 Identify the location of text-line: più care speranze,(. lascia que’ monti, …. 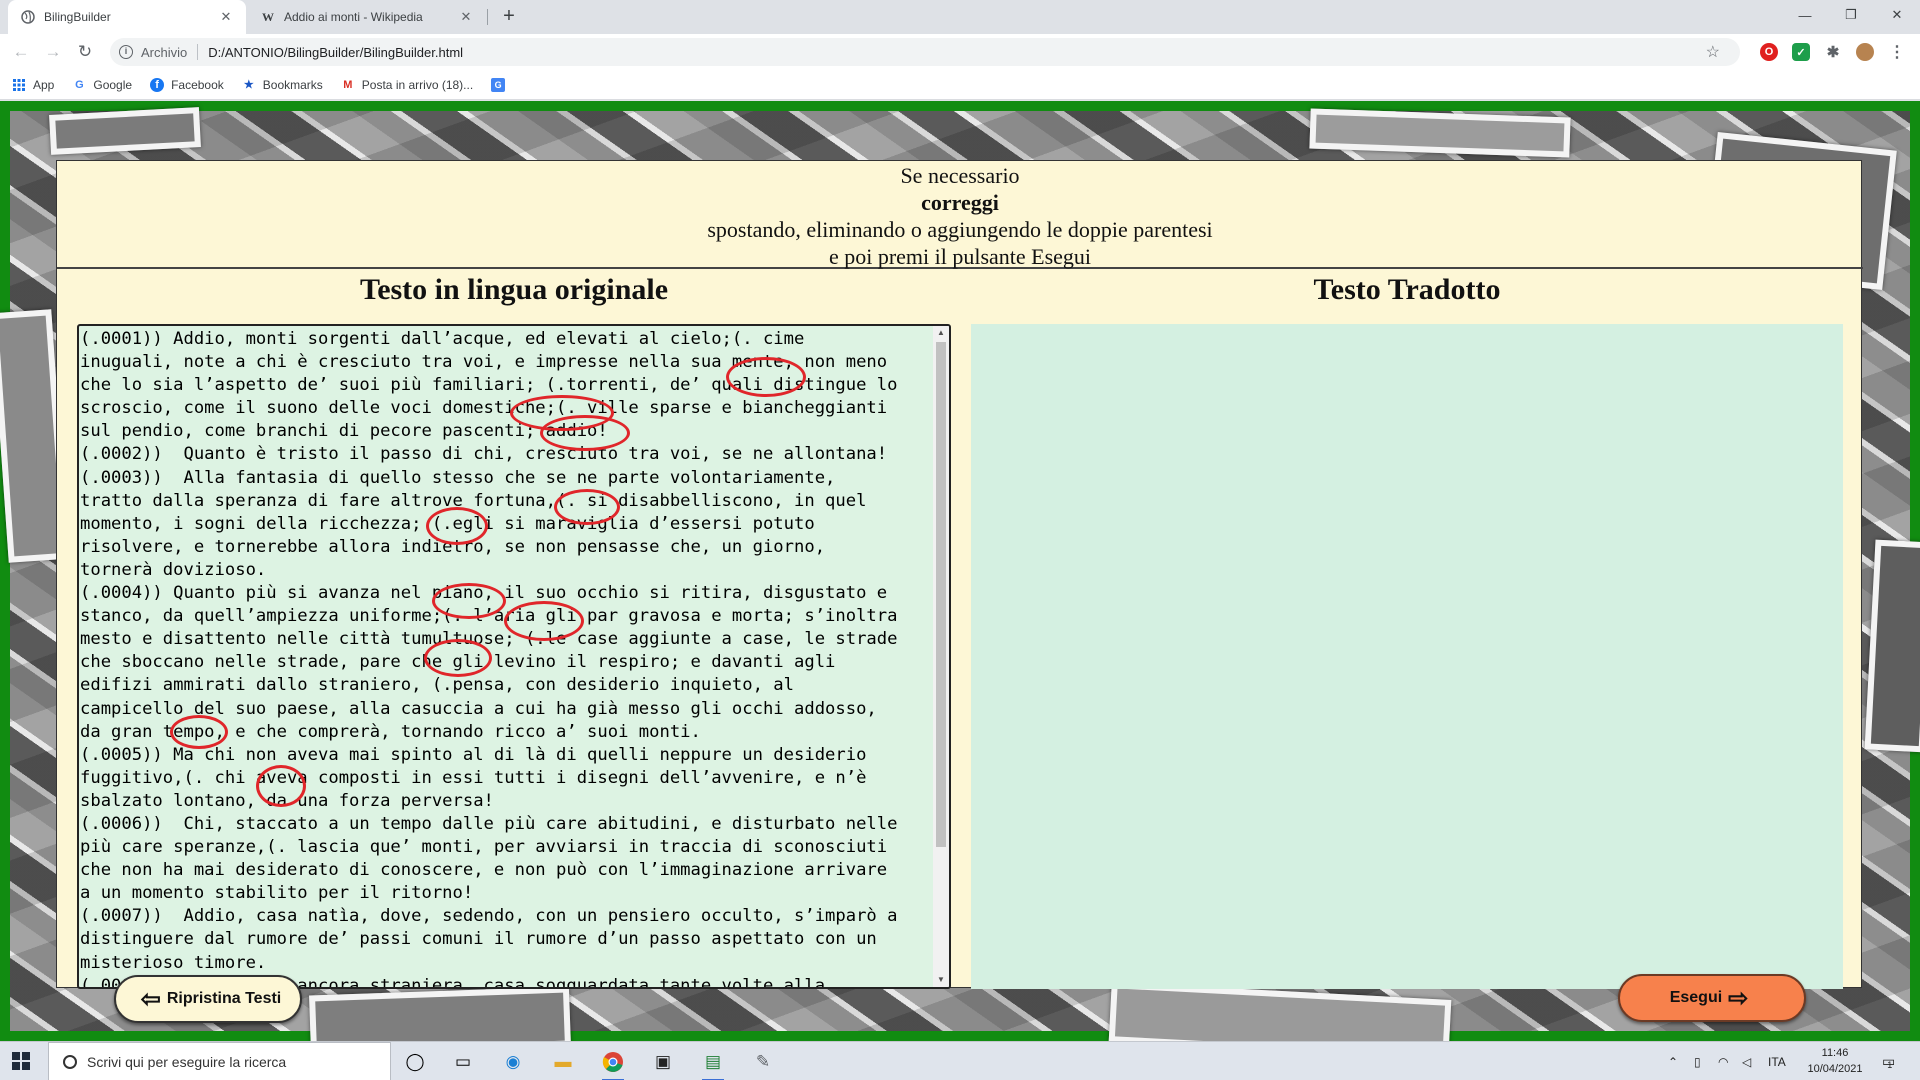
(484, 847).